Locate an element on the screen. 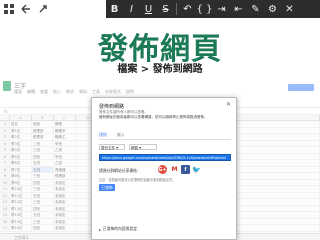 The height and width of the screenshot is (240, 320). published-content-label: 已發佈的內容與設定 is located at coordinates (120, 228).